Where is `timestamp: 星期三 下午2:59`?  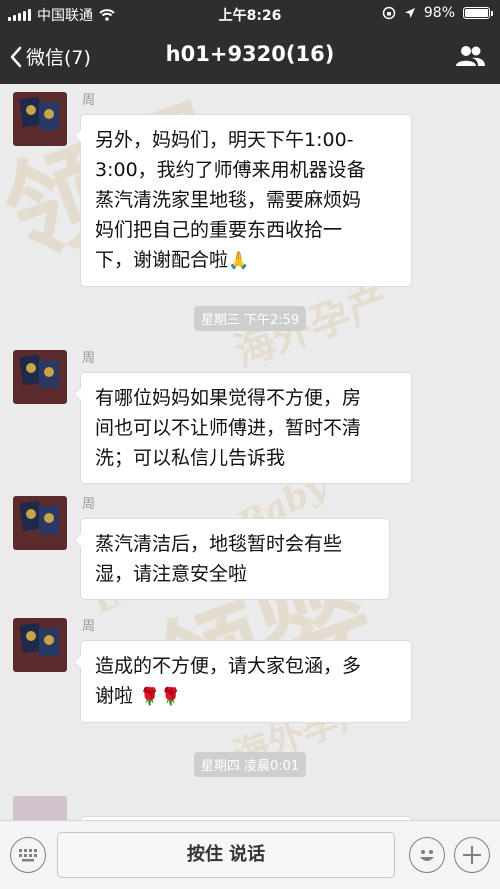 timestamp: 星期三 下午2:59 is located at coordinates (250, 318).